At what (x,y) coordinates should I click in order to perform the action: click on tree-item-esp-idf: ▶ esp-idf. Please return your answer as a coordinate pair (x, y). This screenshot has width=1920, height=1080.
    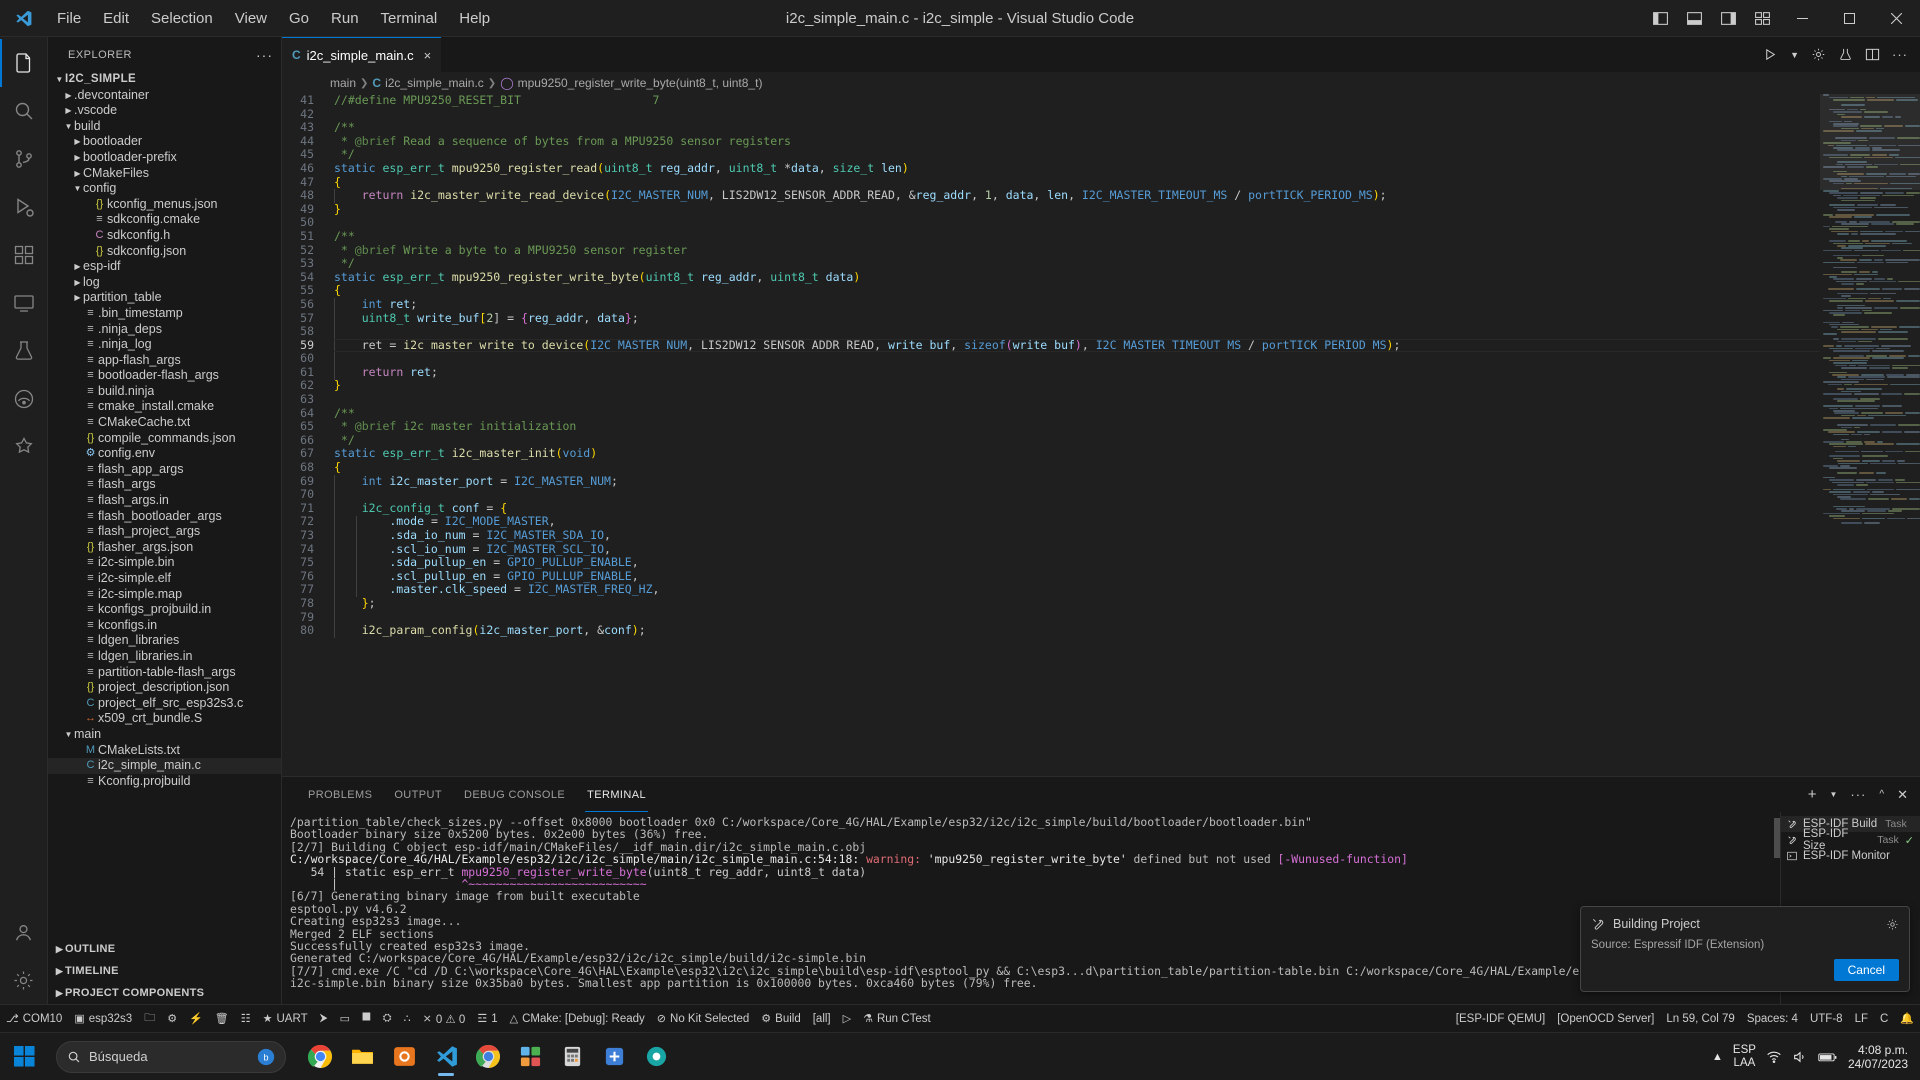
    Looking at the image, I should click on (164, 267).